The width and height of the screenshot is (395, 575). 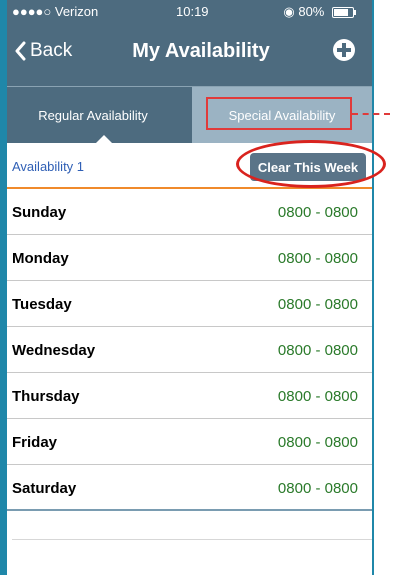 I want to click on annotation-highlight-box, so click(x=279, y=113).